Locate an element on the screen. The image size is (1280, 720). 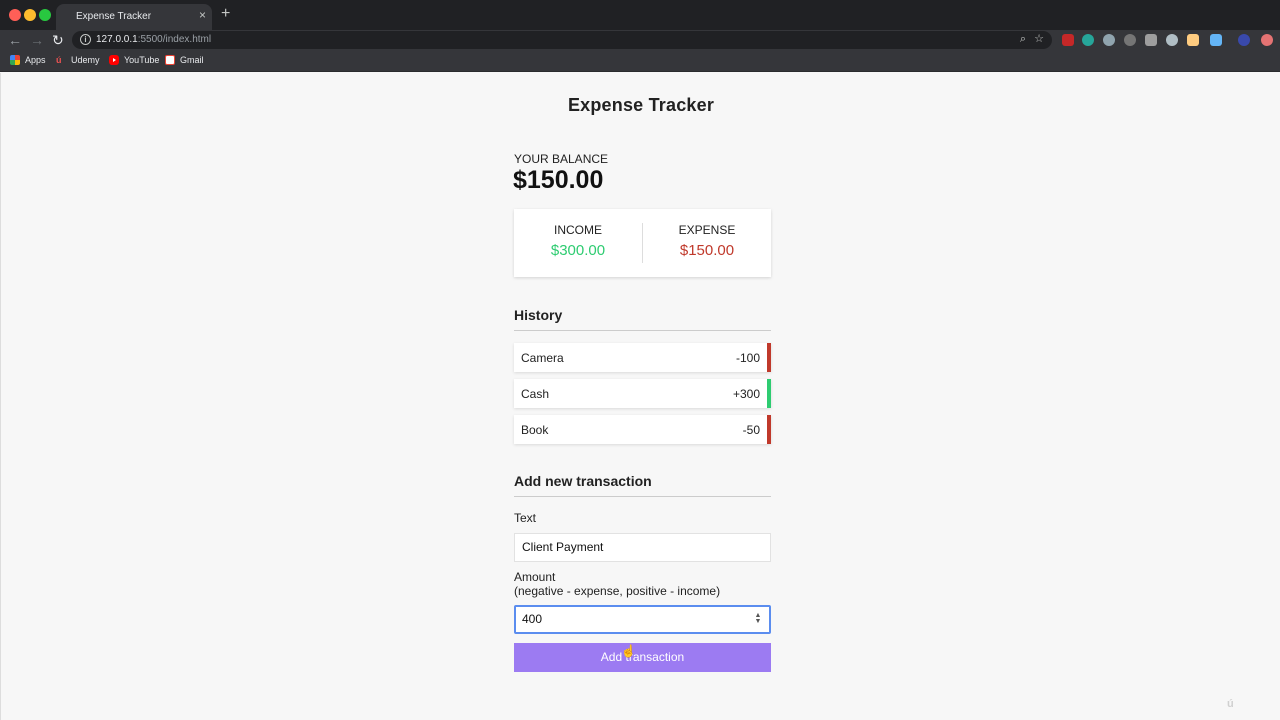
history-heading: History is located at coordinates (538, 315).